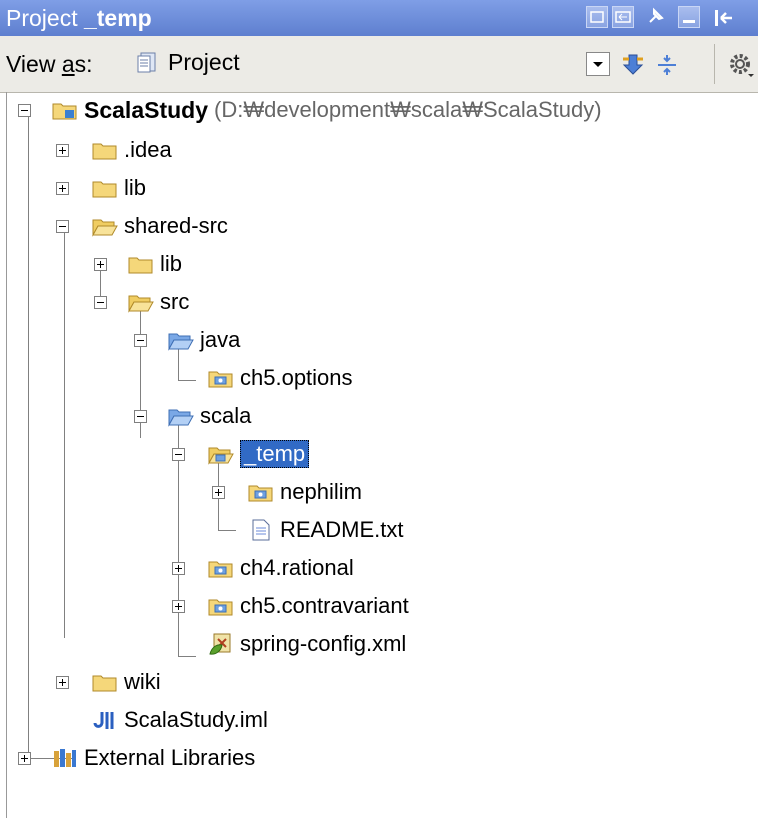  I want to click on selected-node-name: _temp, so click(117, 18).